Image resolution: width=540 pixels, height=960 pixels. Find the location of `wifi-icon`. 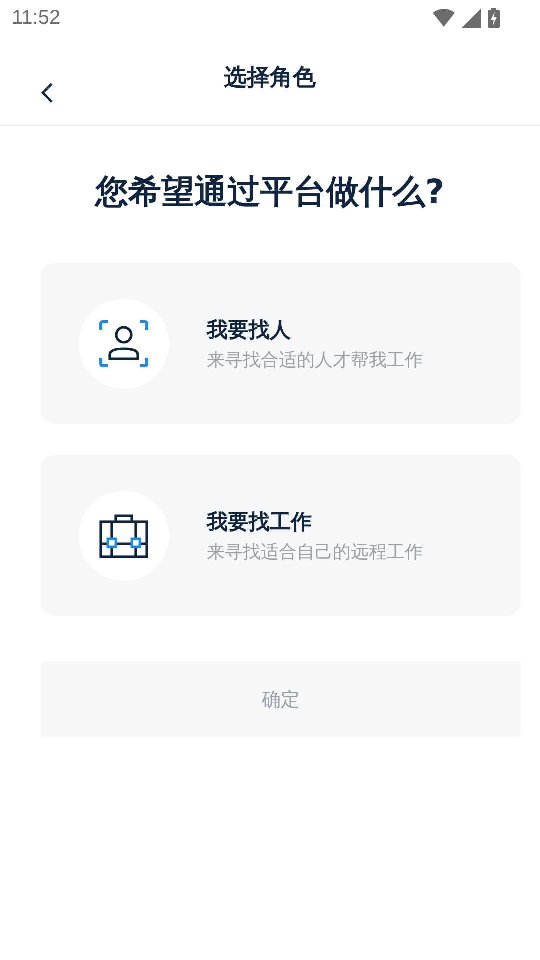

wifi-icon is located at coordinates (444, 18).